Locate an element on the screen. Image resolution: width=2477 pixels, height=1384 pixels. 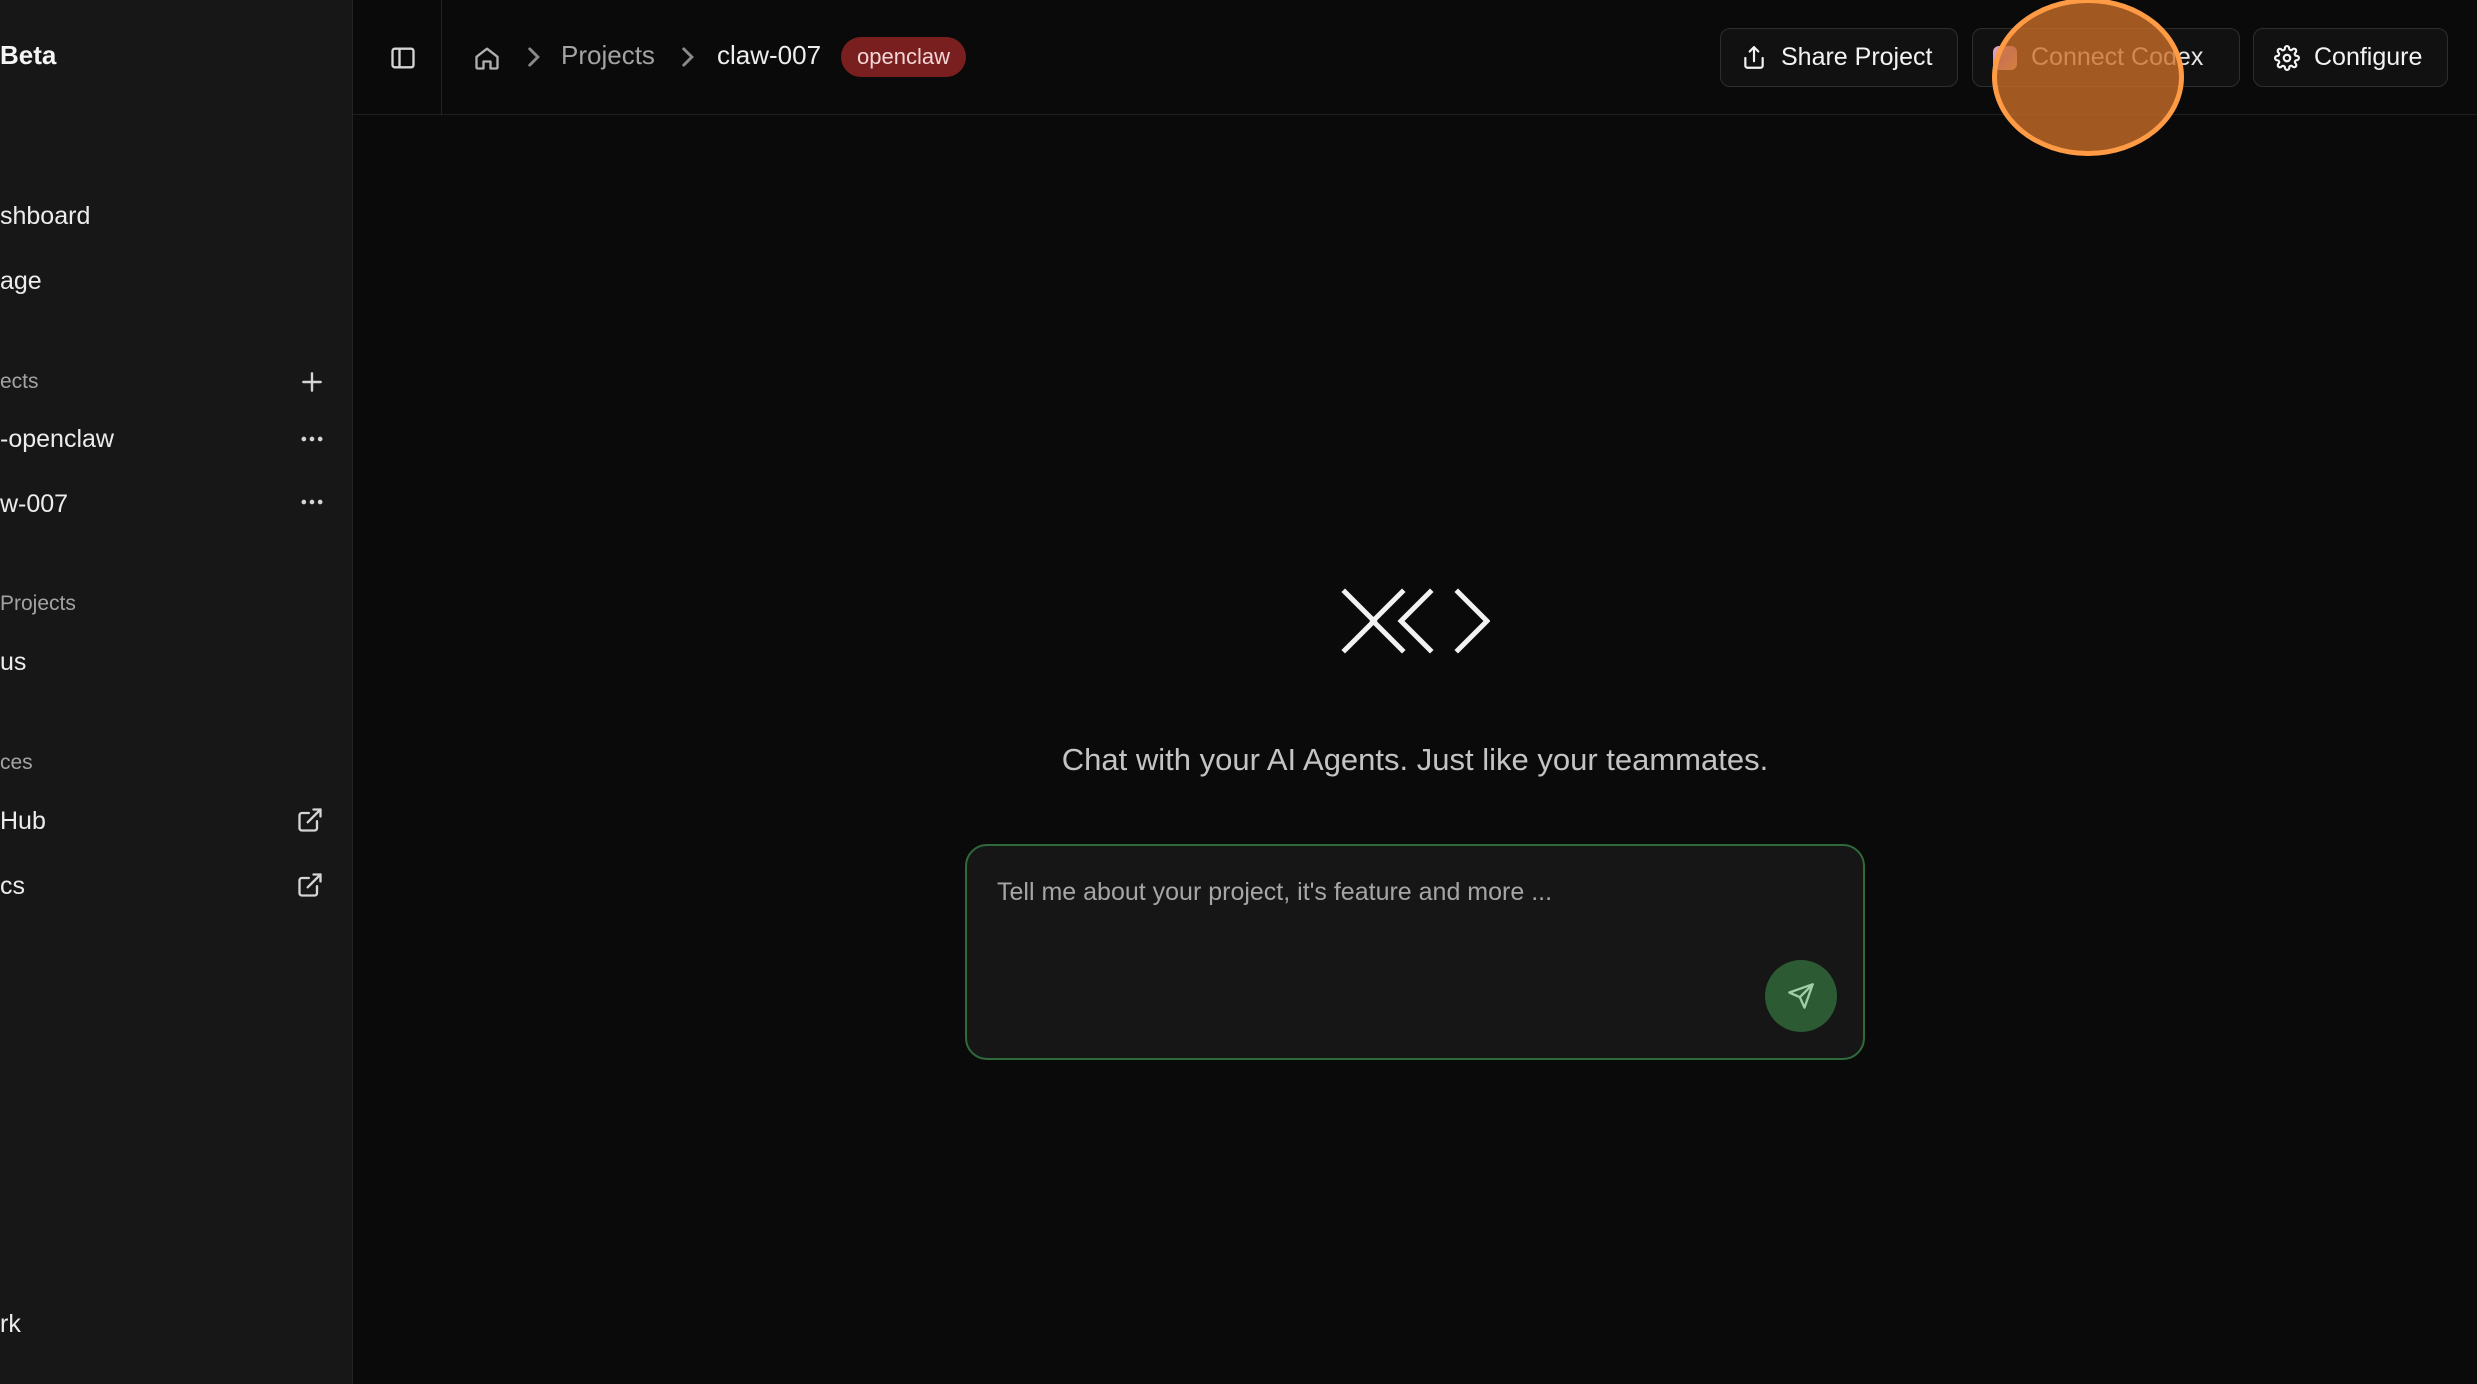
sidebar-resource-hub: Hub is located at coordinates (23, 821).